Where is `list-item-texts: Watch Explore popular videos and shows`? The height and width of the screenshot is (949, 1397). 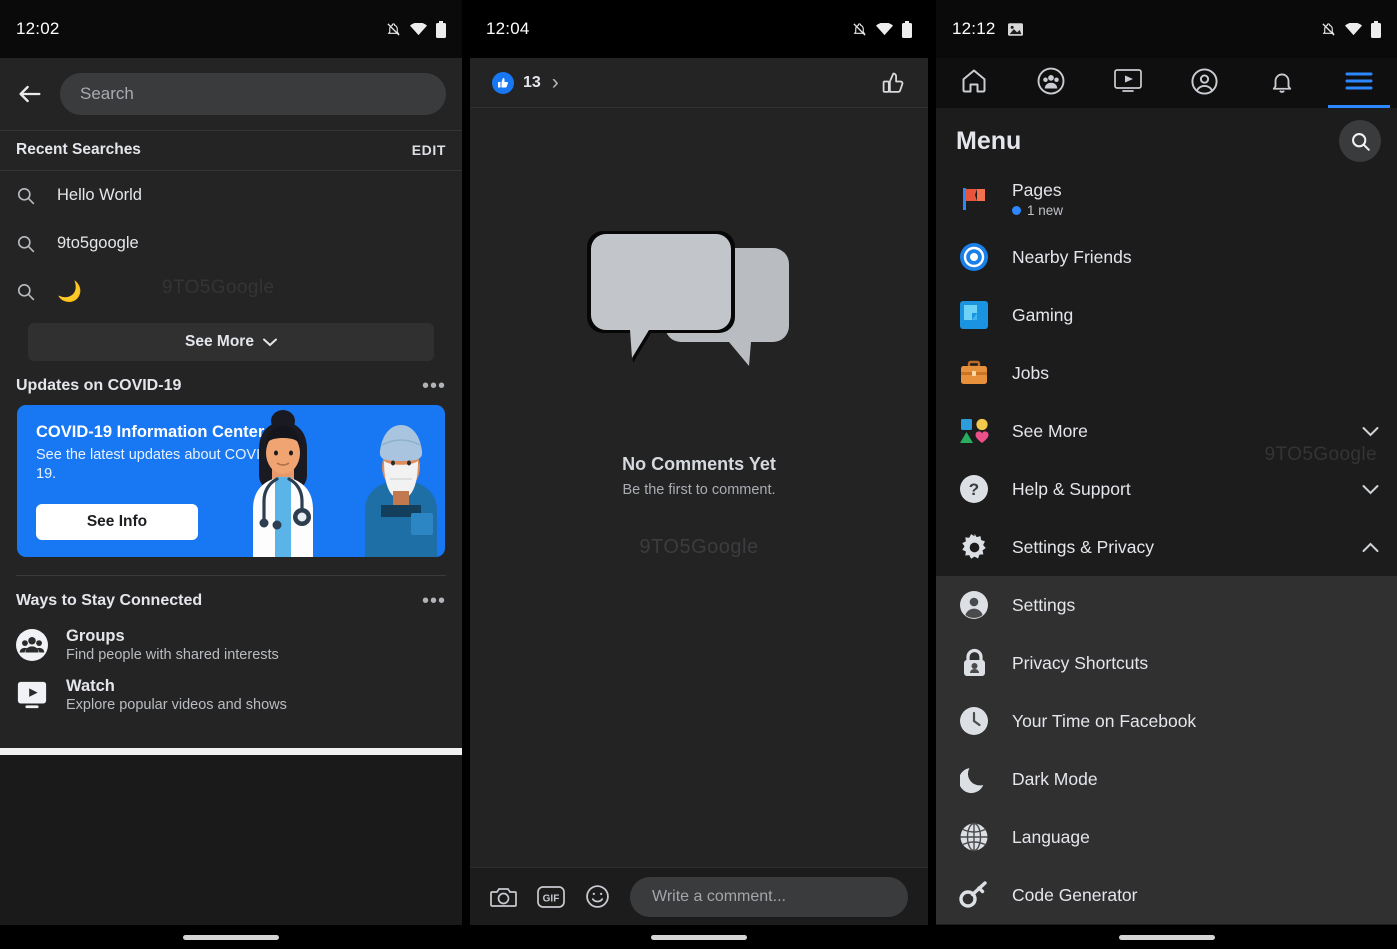
list-item-texts: Watch Explore popular videos and shows is located at coordinates (176, 695).